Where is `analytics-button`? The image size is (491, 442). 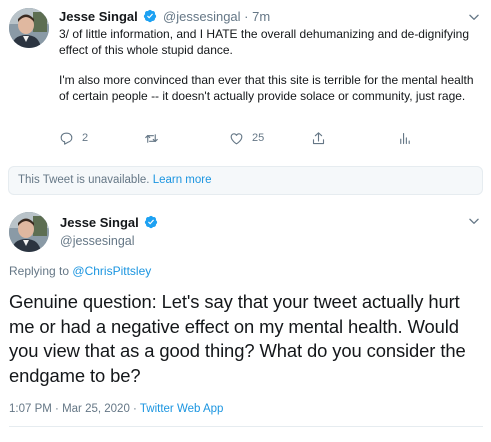 analytics-button is located at coordinates (404, 138).